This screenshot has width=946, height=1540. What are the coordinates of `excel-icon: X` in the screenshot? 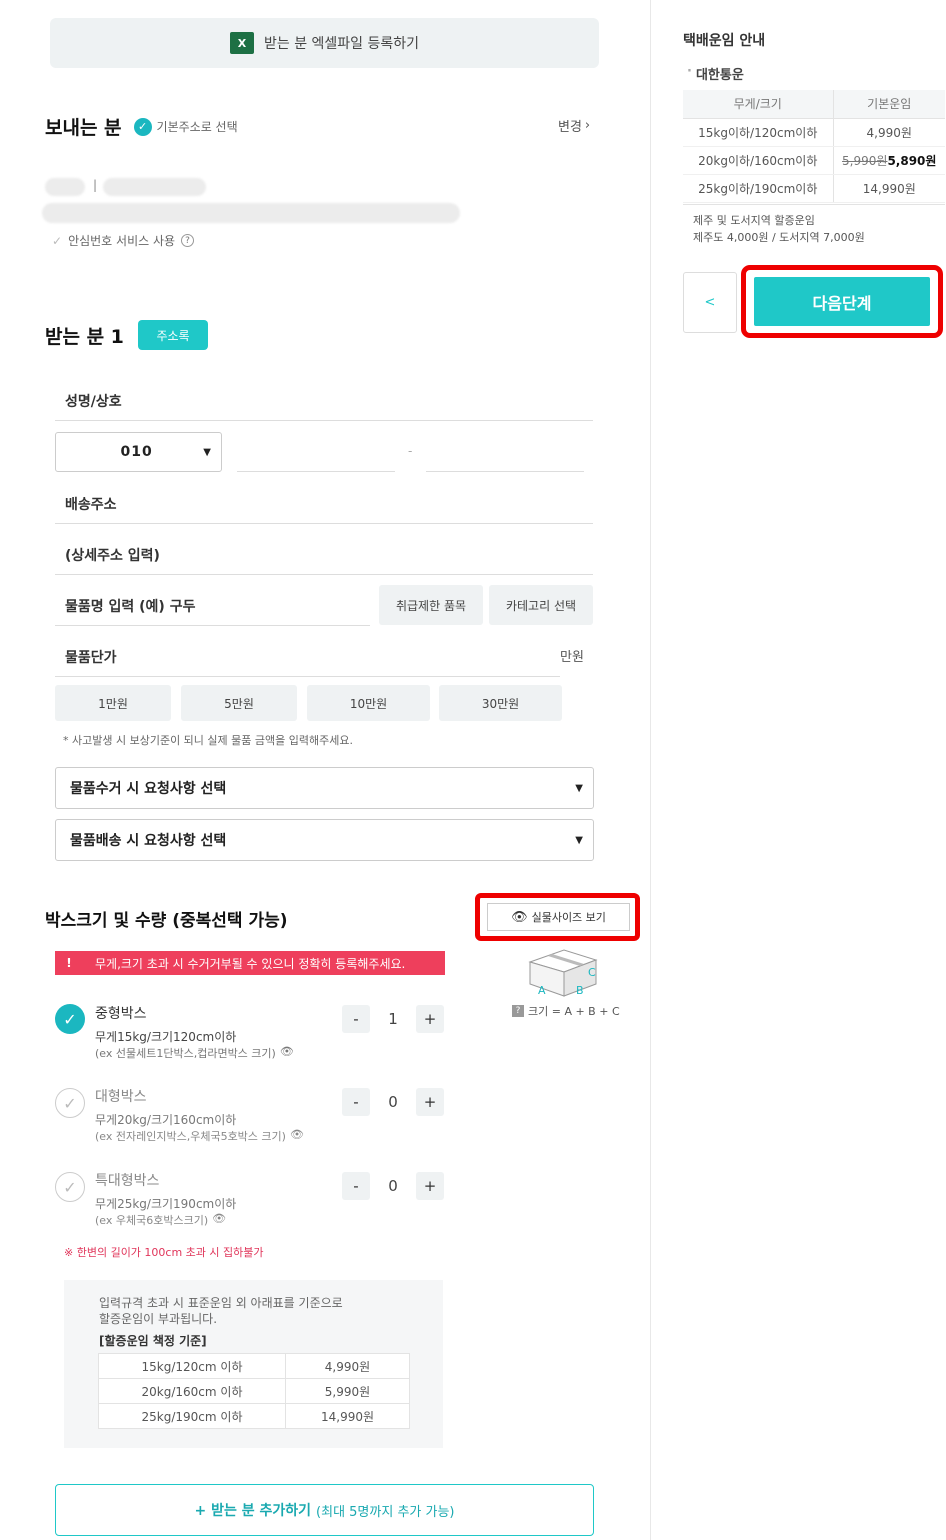 It's located at (241, 43).